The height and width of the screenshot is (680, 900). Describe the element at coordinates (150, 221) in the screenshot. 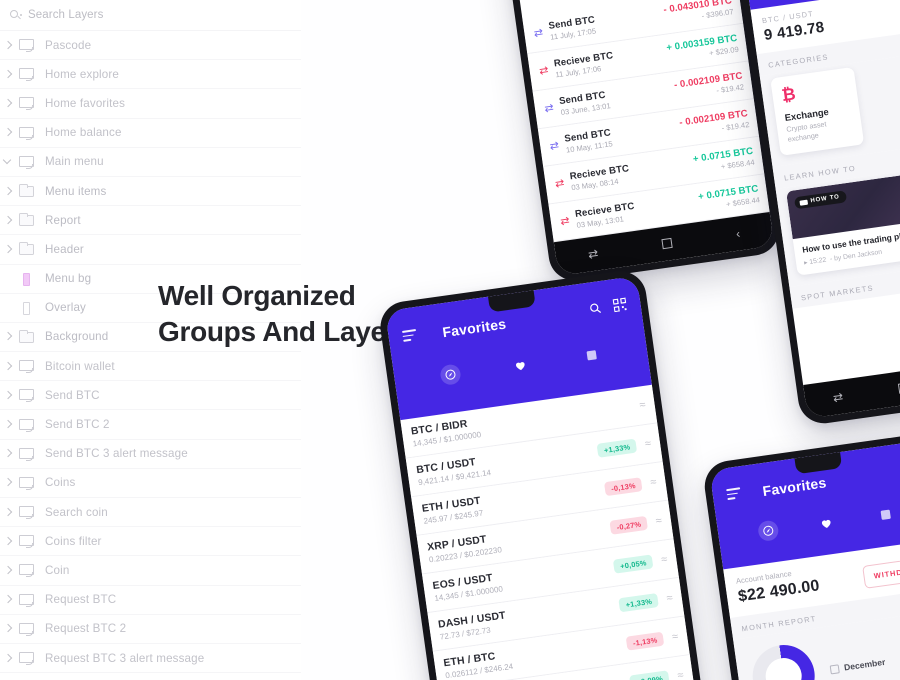

I see `layer-row: Report` at that location.